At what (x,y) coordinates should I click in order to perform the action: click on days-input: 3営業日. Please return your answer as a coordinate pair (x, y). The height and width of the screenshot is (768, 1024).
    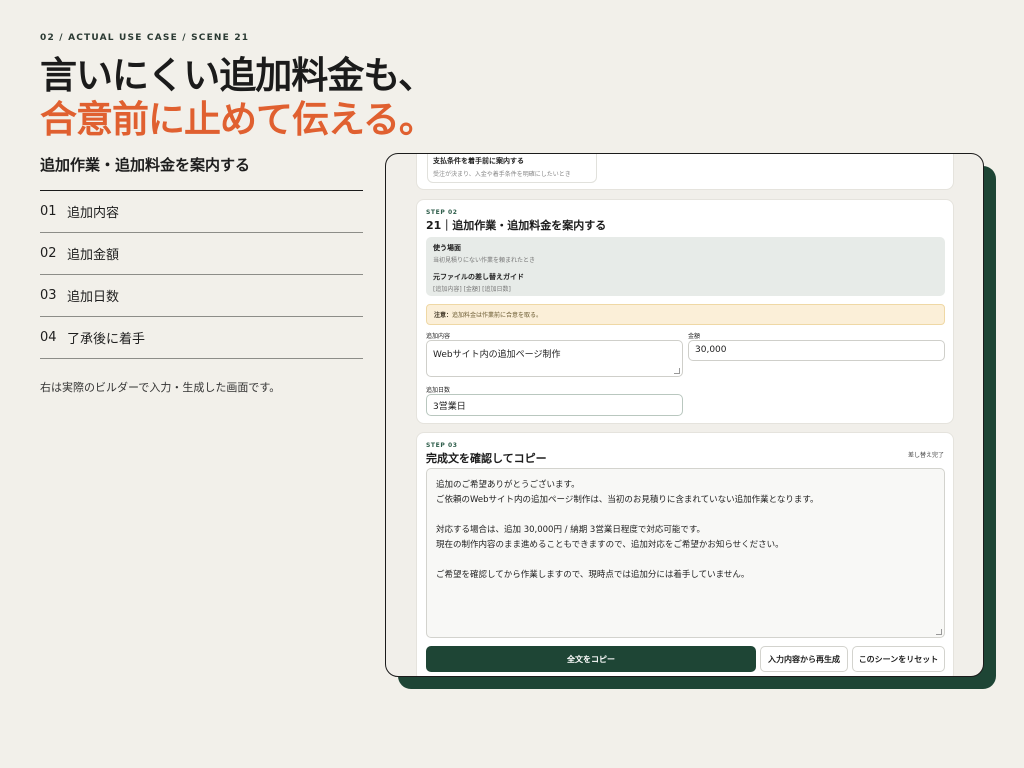
    Looking at the image, I should click on (554, 405).